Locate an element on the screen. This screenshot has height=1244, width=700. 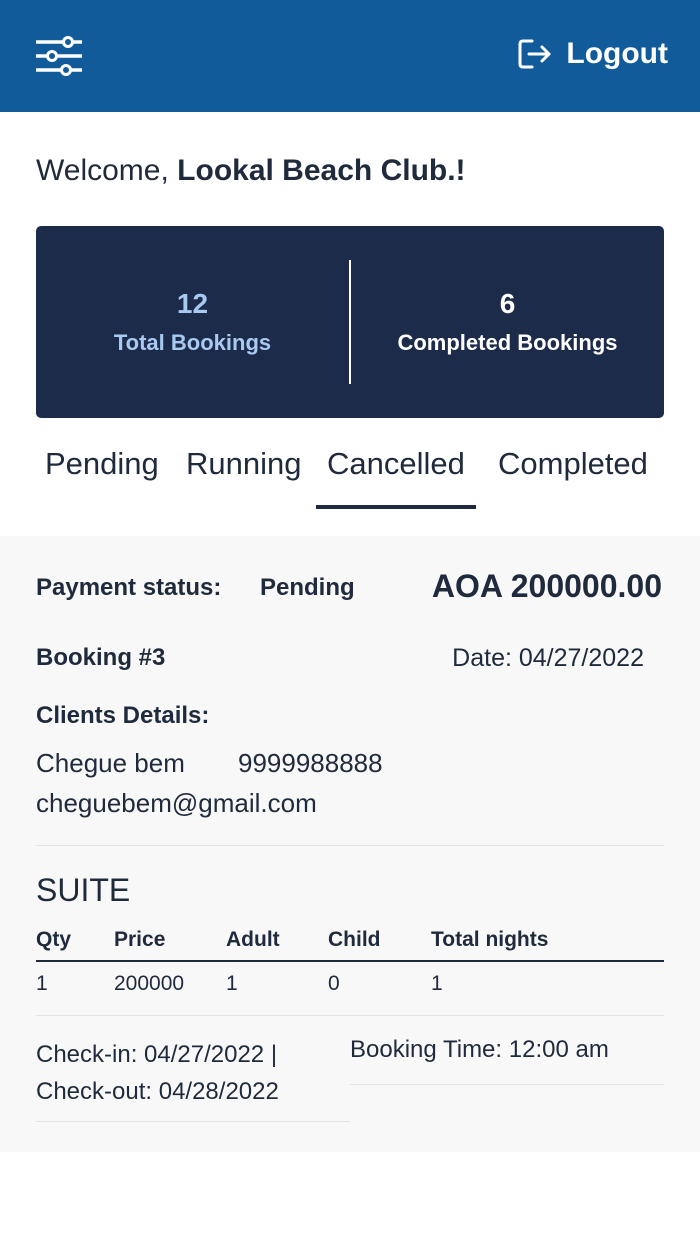
filter-menu-button is located at coordinates (59, 56).